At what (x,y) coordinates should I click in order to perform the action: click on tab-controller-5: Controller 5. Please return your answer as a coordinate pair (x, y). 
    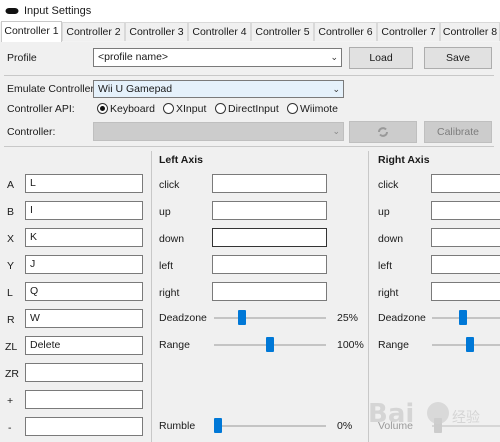
    Looking at the image, I should click on (282, 31).